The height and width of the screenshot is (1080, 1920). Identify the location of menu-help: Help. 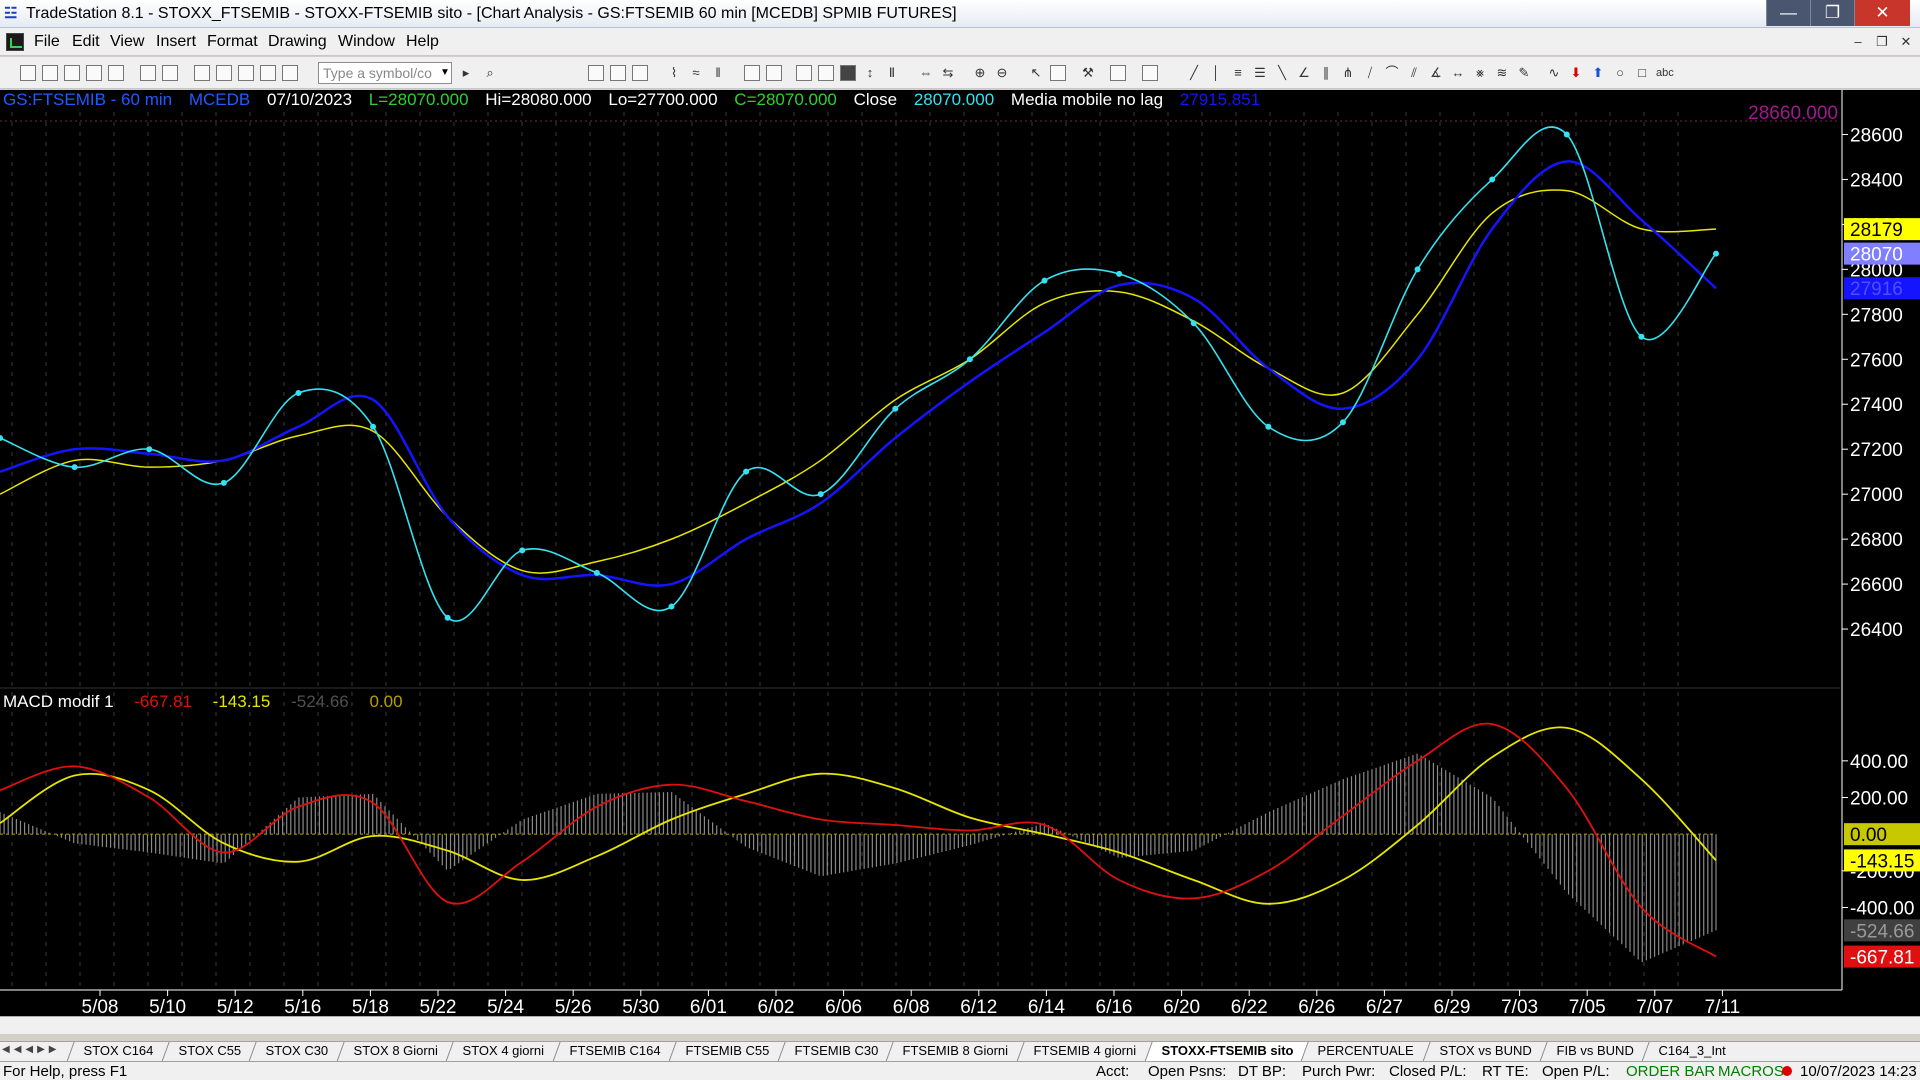
(422, 42).